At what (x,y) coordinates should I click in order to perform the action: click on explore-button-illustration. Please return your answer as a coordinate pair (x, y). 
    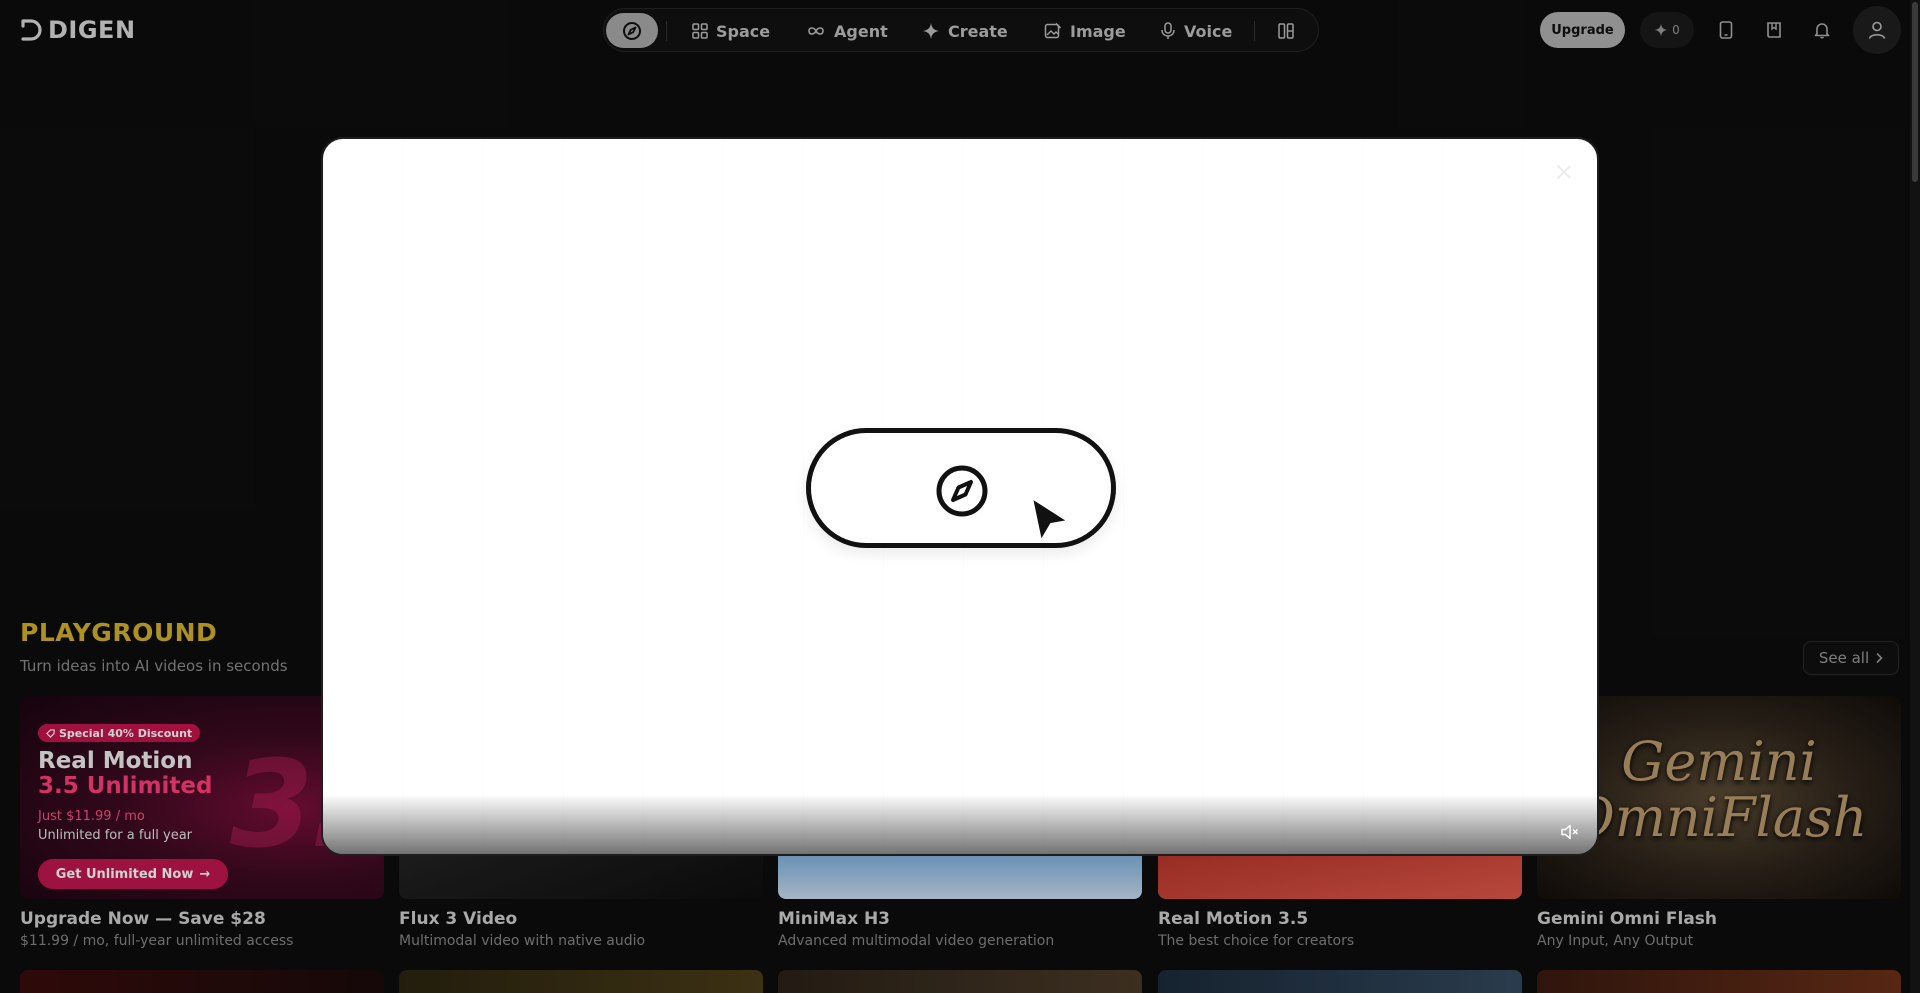
    Looking at the image, I should click on (961, 488).